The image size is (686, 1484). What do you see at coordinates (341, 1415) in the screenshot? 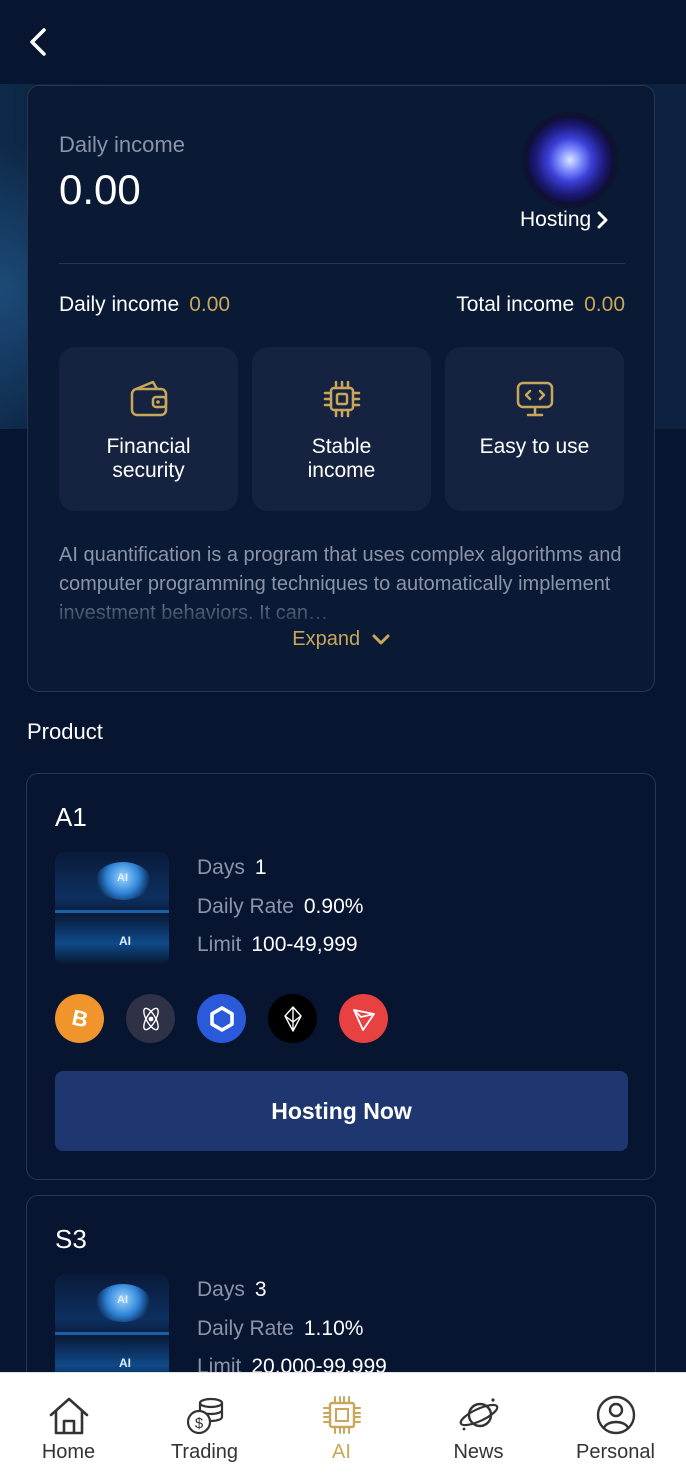
I see `ai-chip-icon` at bounding box center [341, 1415].